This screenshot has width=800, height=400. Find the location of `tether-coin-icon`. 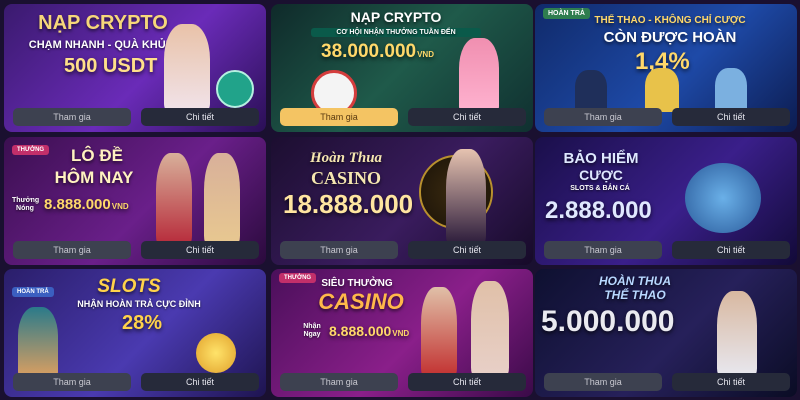

tether-coin-icon is located at coordinates (235, 89).